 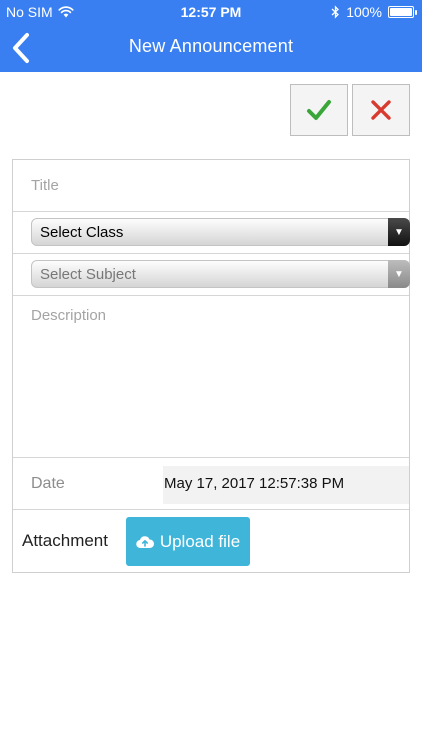 I want to click on date-picker-field: May 17, 2017 12:57:38 PM, so click(x=286, y=485).